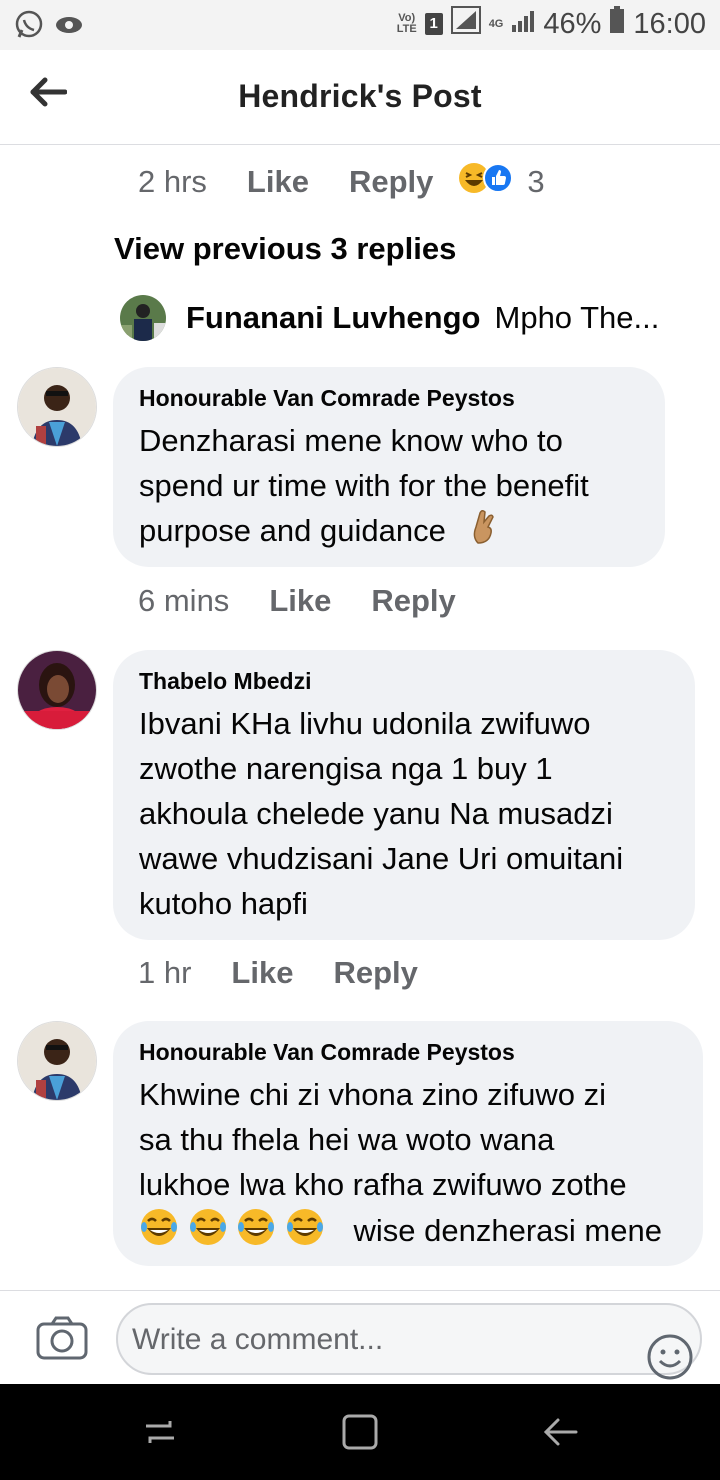  I want to click on header: Hendrick's Post, so click(360, 97).